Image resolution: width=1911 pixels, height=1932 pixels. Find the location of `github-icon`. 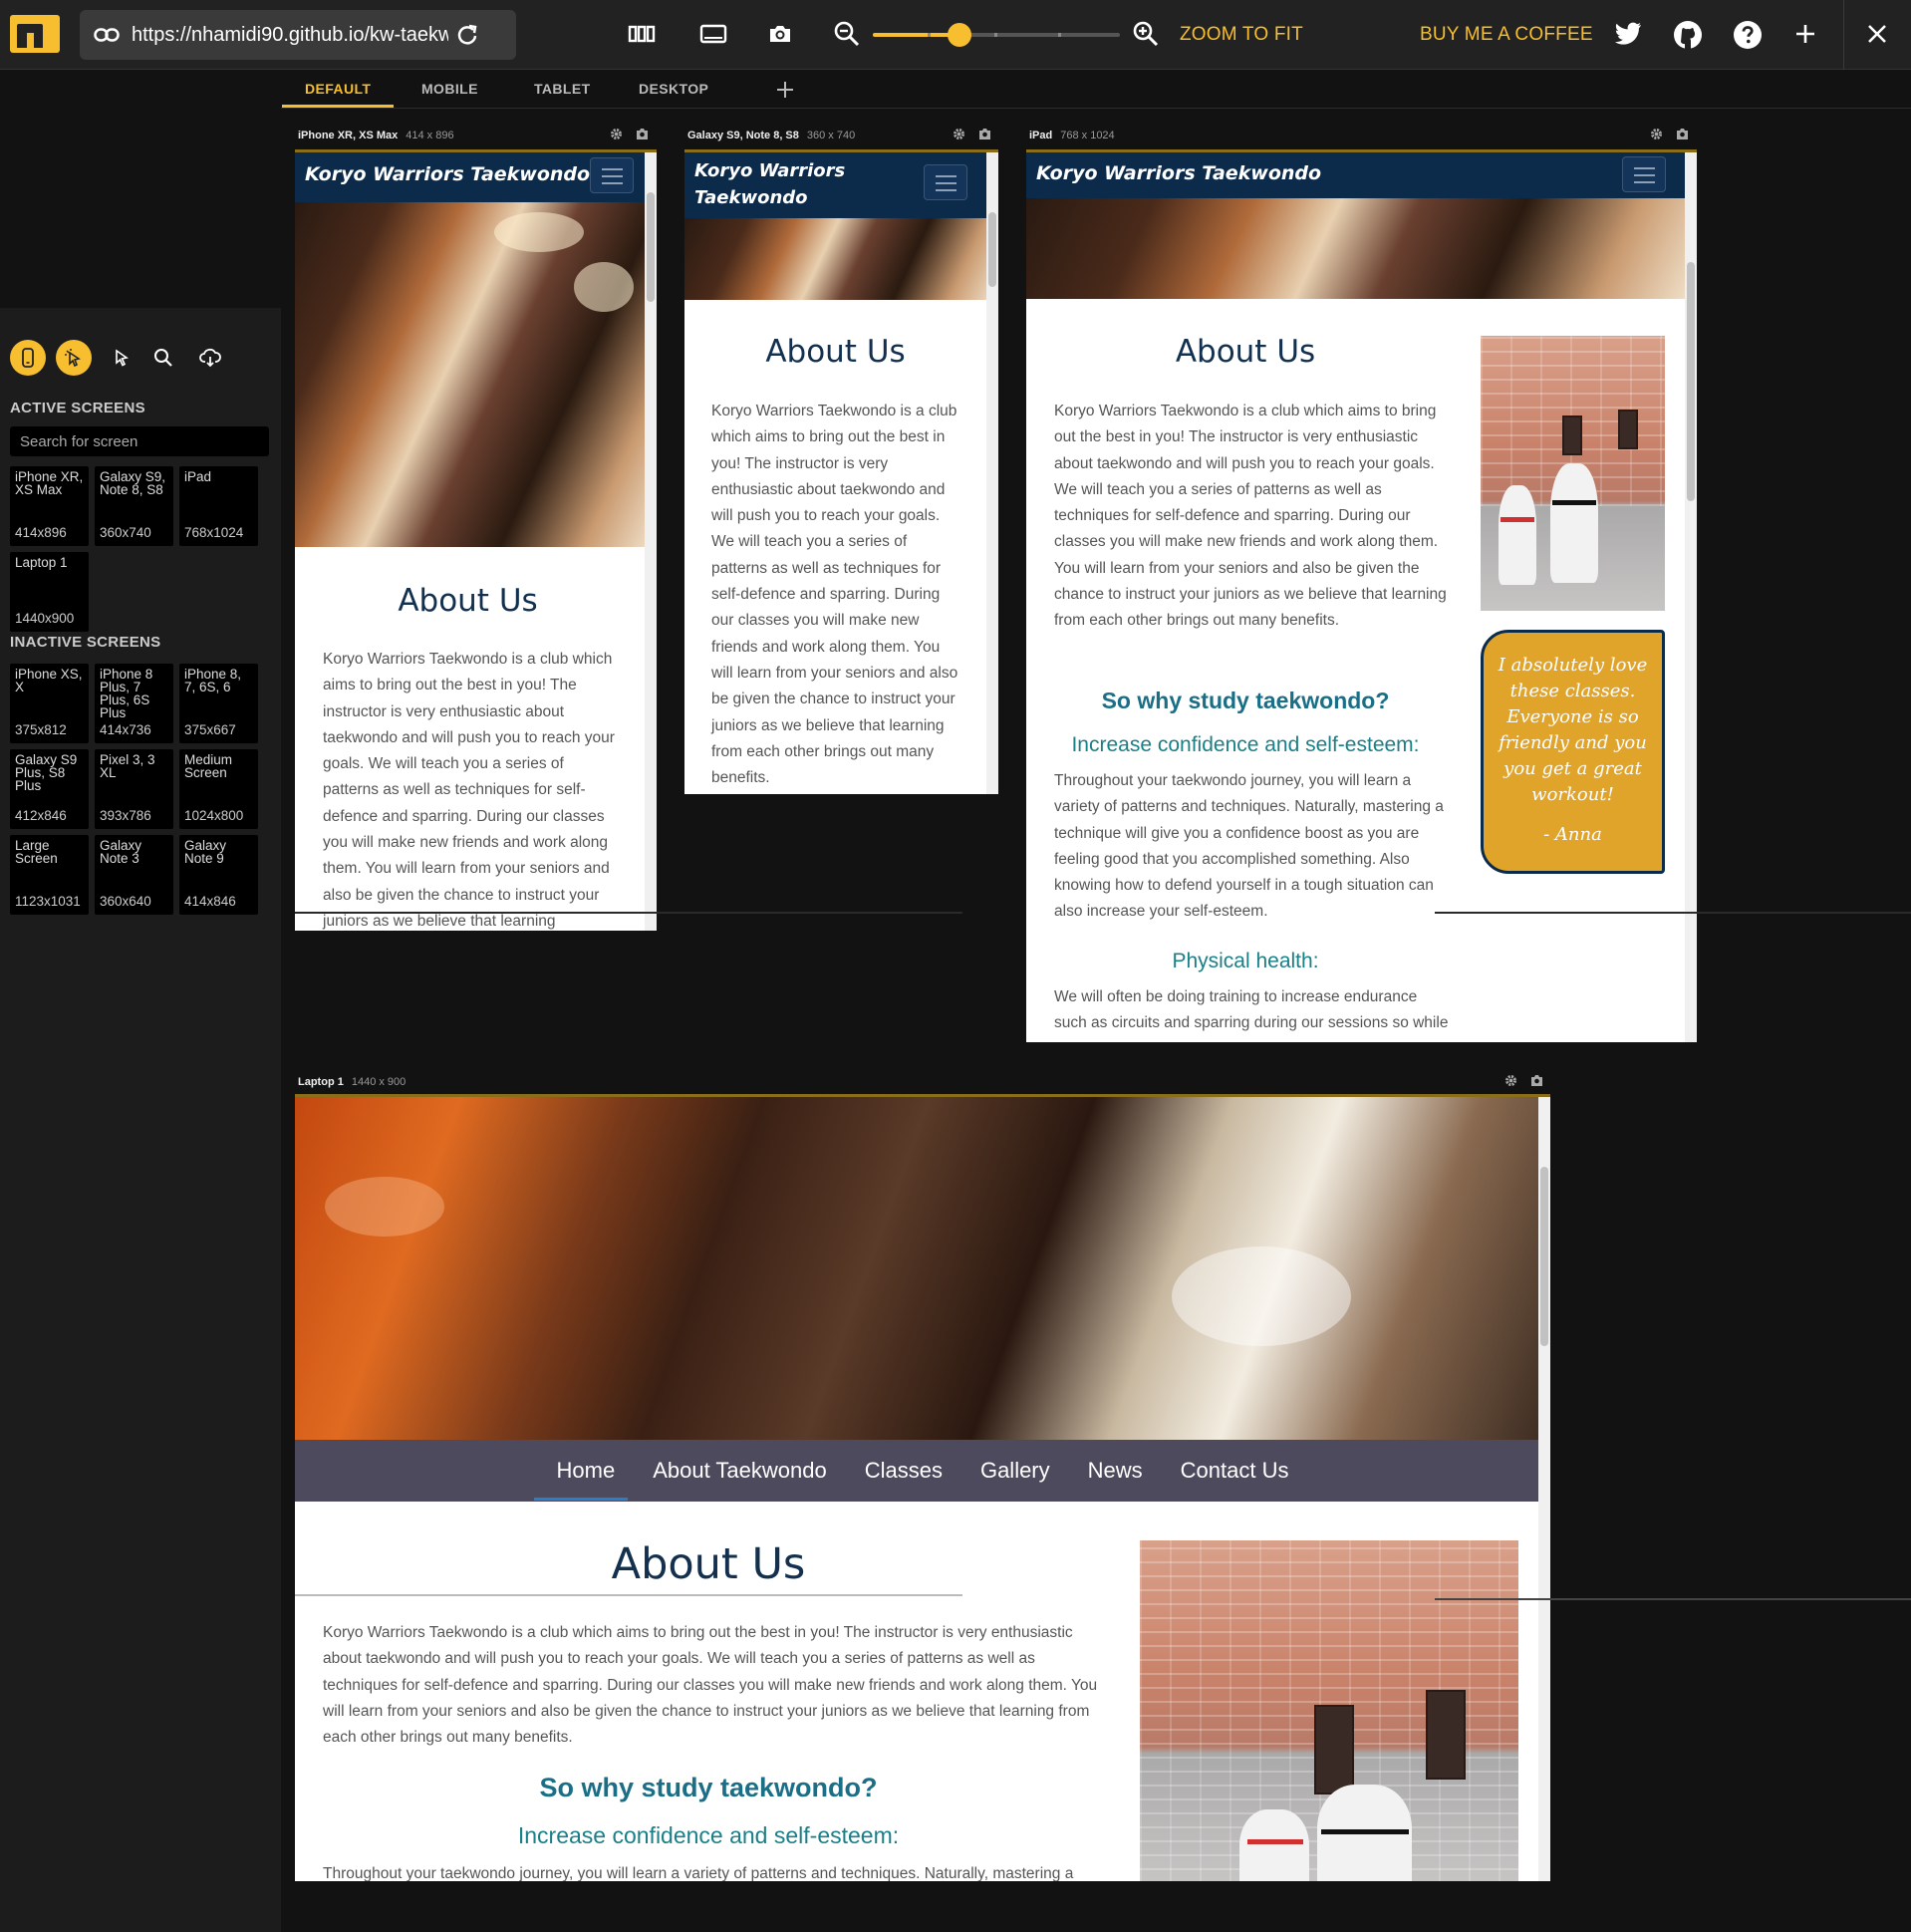

github-icon is located at coordinates (1688, 35).